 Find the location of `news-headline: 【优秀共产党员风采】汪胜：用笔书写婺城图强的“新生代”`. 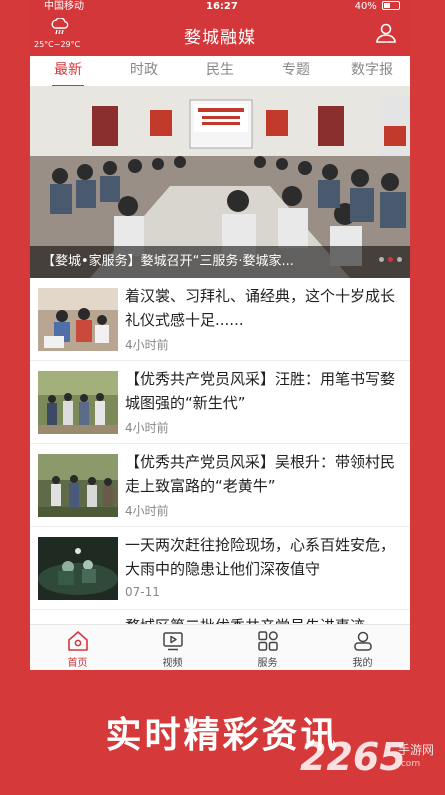

news-headline: 【优秀共产党员风采】汪胜：用笔书写婺城图强的“新生代” is located at coordinates (260, 391).